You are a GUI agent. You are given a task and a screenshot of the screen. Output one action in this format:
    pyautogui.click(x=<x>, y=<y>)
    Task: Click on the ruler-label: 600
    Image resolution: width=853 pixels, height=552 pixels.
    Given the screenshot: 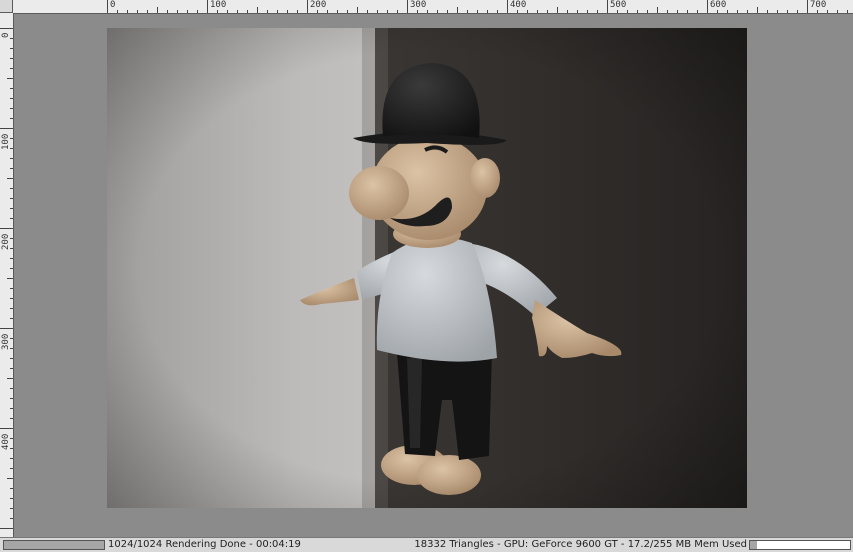 What is the action you would take?
    pyautogui.click(x=718, y=5)
    